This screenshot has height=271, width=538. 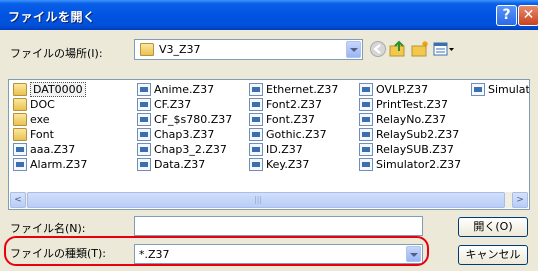 I want to click on list-item: ID.Z37, so click(x=293, y=149).